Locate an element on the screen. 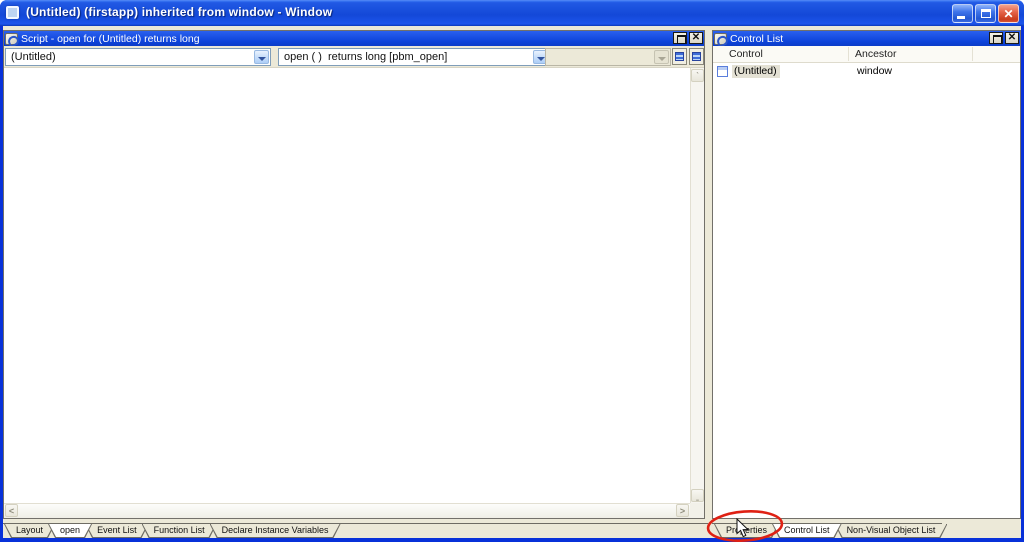 Image resolution: width=1024 pixels, height=542 pixels. minimize-icon is located at coordinates (961, 17).